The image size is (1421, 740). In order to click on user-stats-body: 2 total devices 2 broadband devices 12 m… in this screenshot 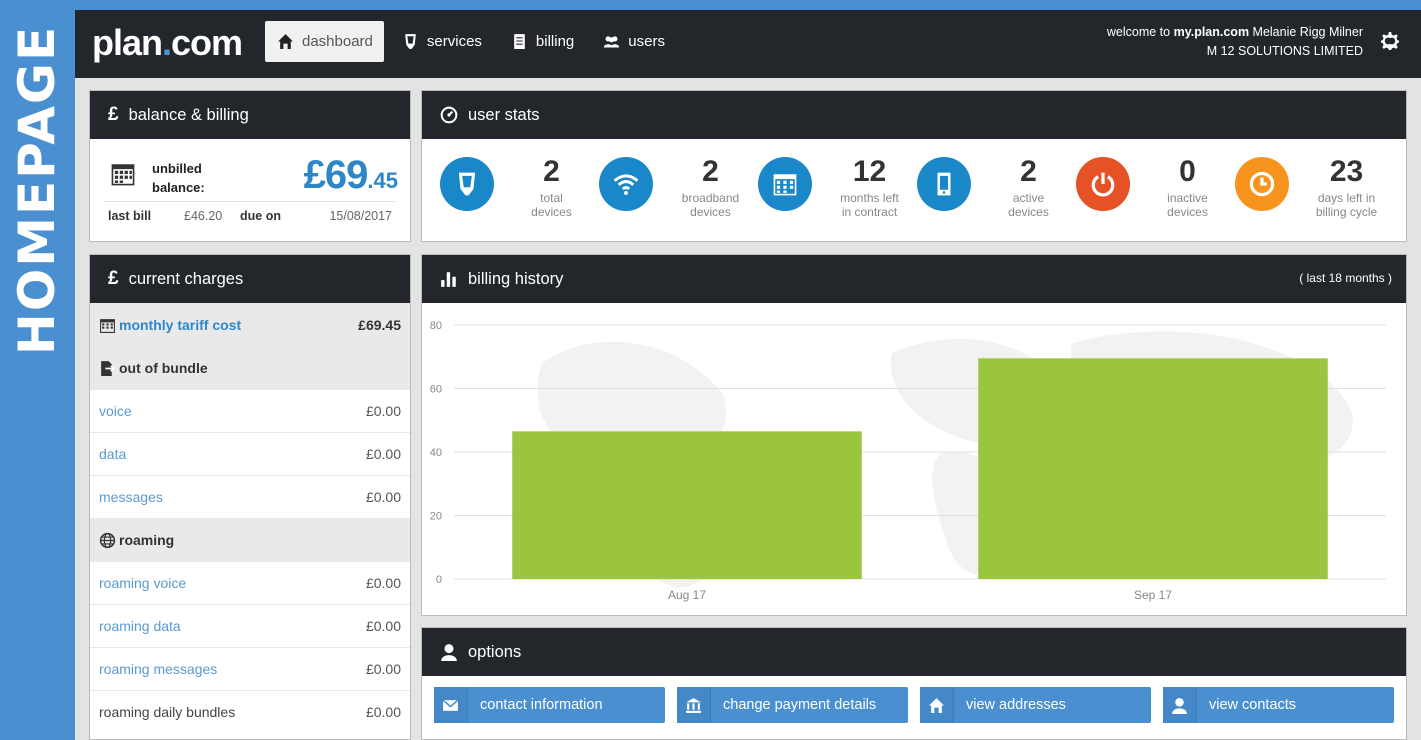, I will do `click(914, 189)`.